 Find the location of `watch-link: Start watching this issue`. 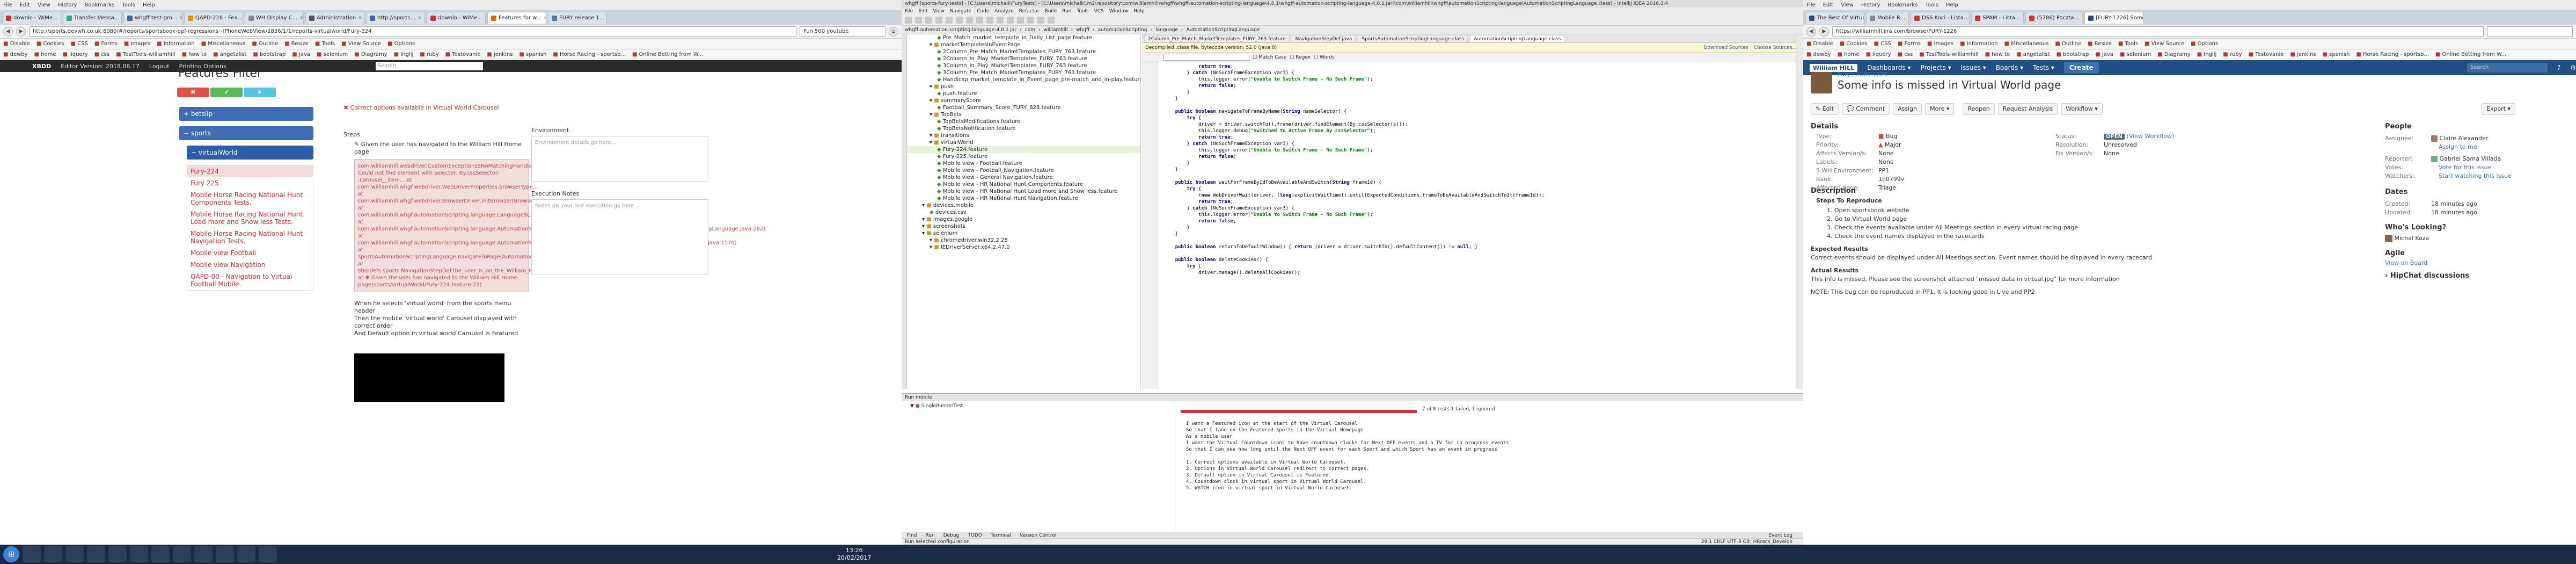

watch-link: Start watching this issue is located at coordinates (2475, 176).